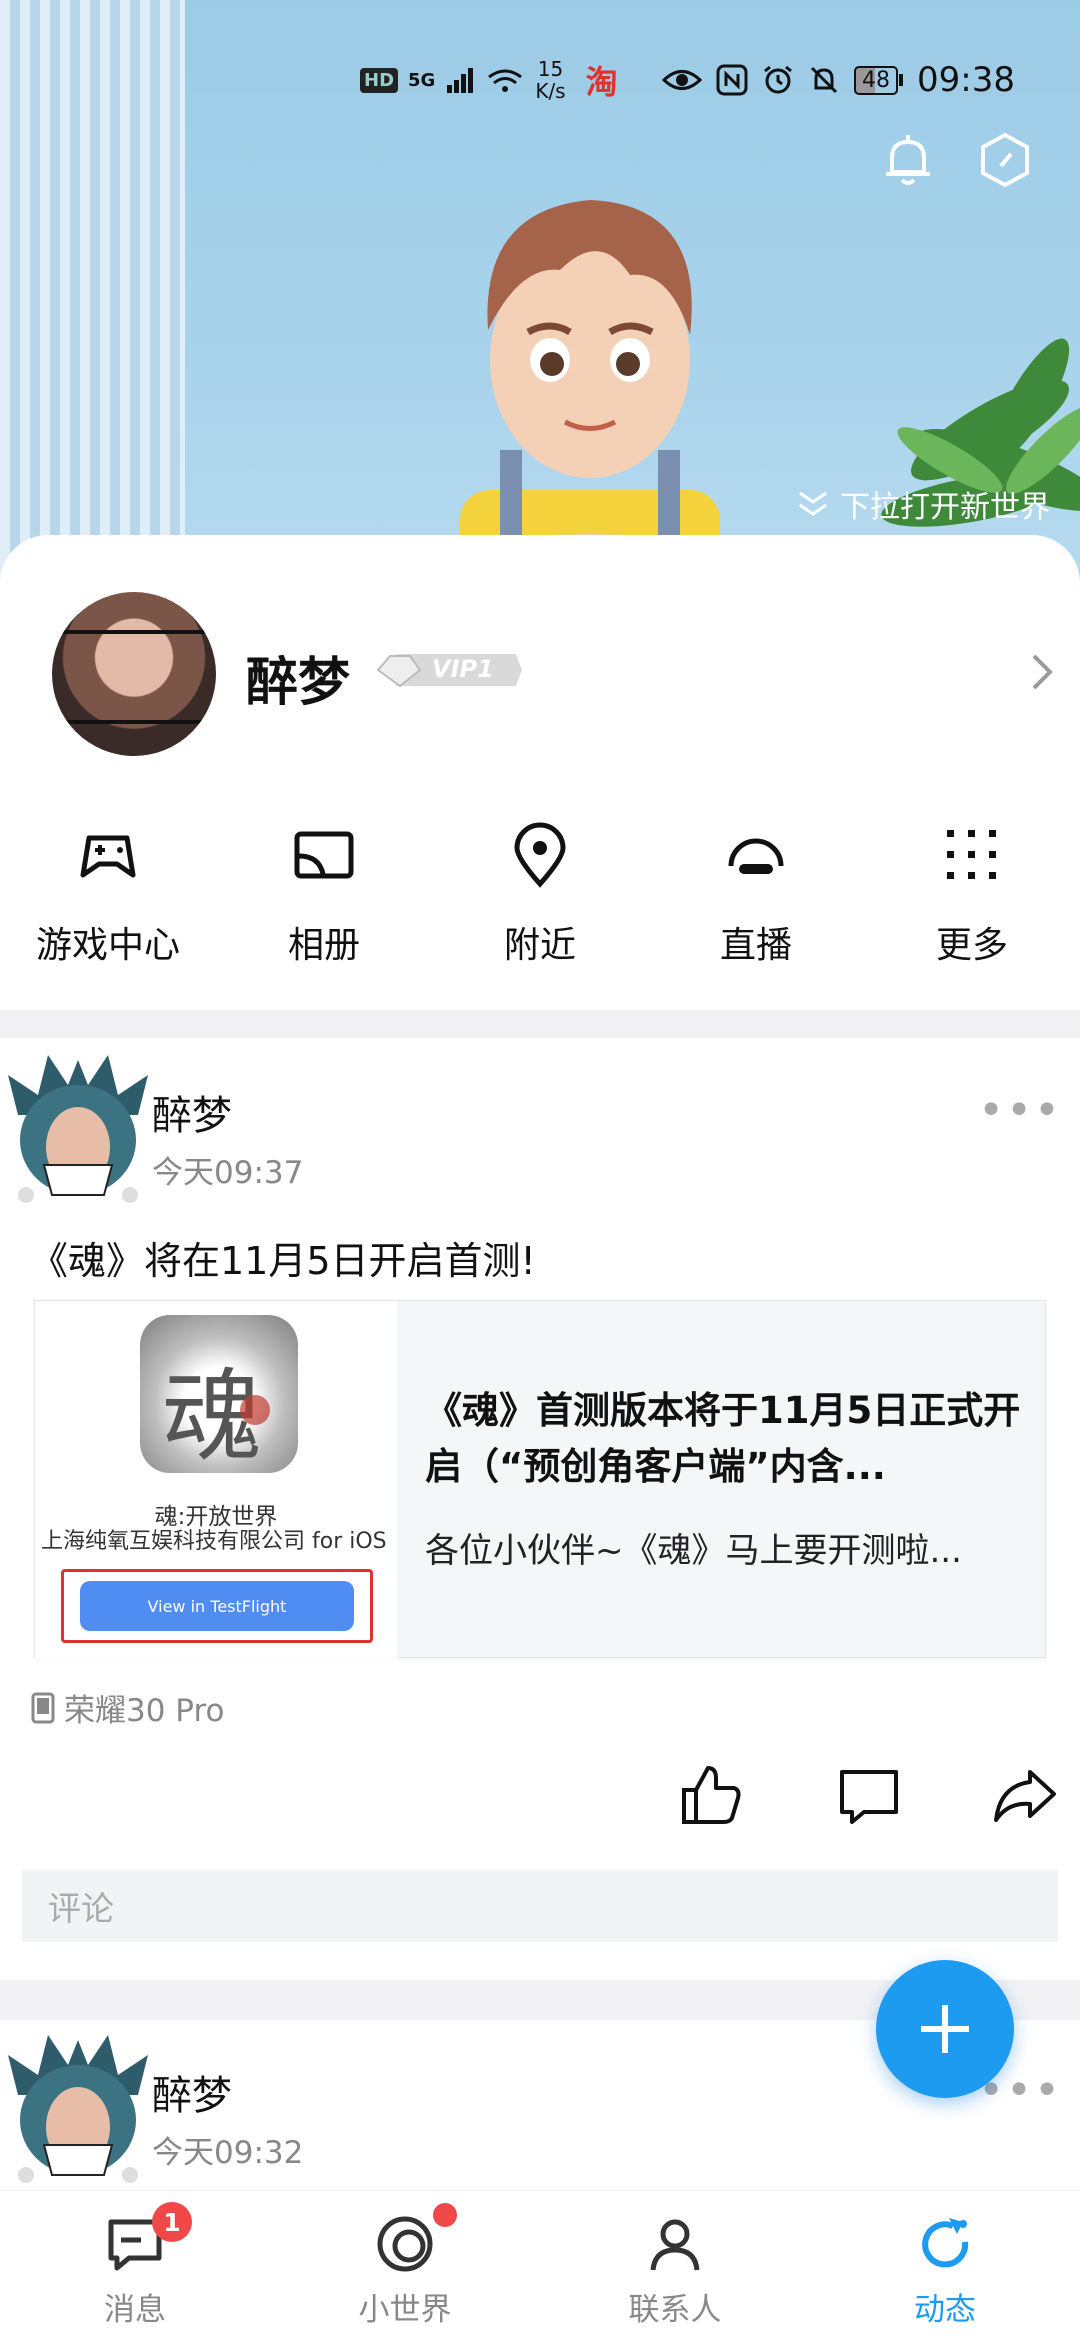 Image resolution: width=1080 pixels, height=2340 pixels. I want to click on nav-label: 动态, so click(945, 2310).